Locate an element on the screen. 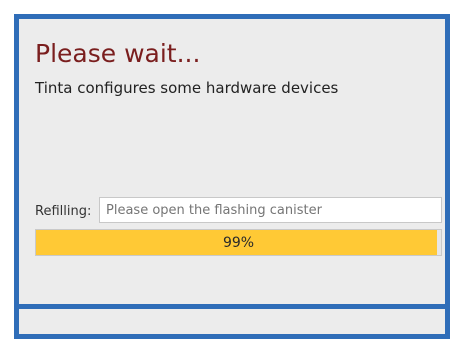 This screenshot has height=343, width=454. progress-percent-text: 99% is located at coordinates (238, 242).